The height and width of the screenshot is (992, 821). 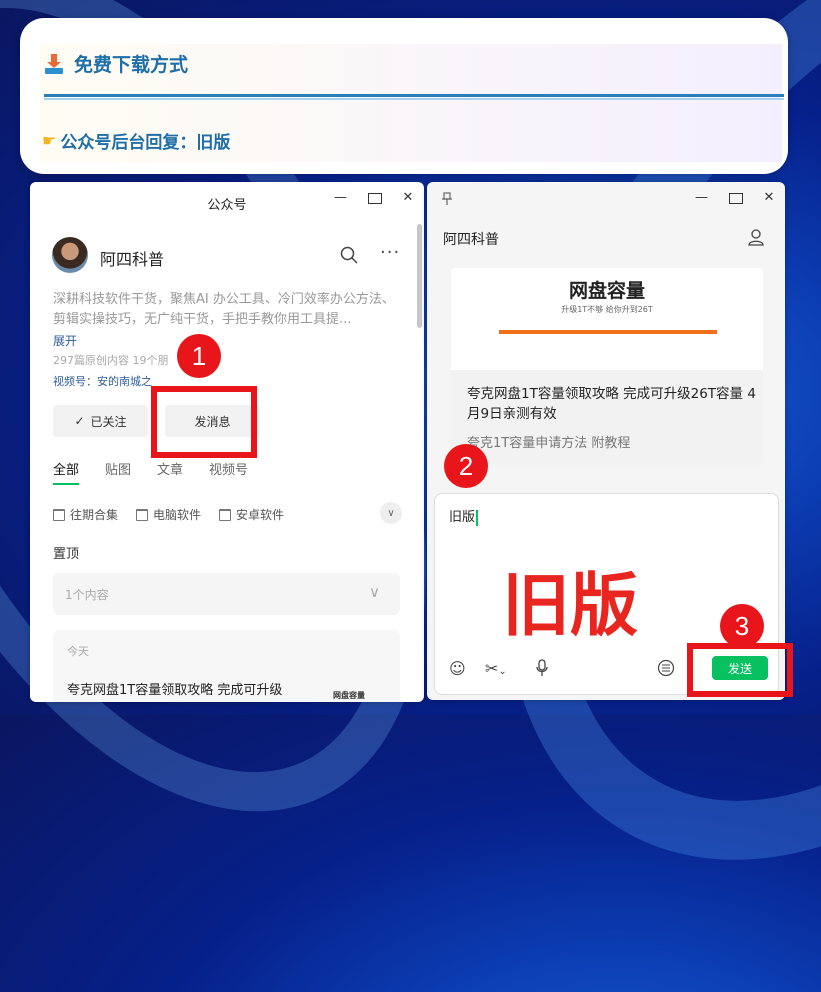 What do you see at coordinates (496, 668) in the screenshot?
I see `scissors-icon: ✂⌄` at bounding box center [496, 668].